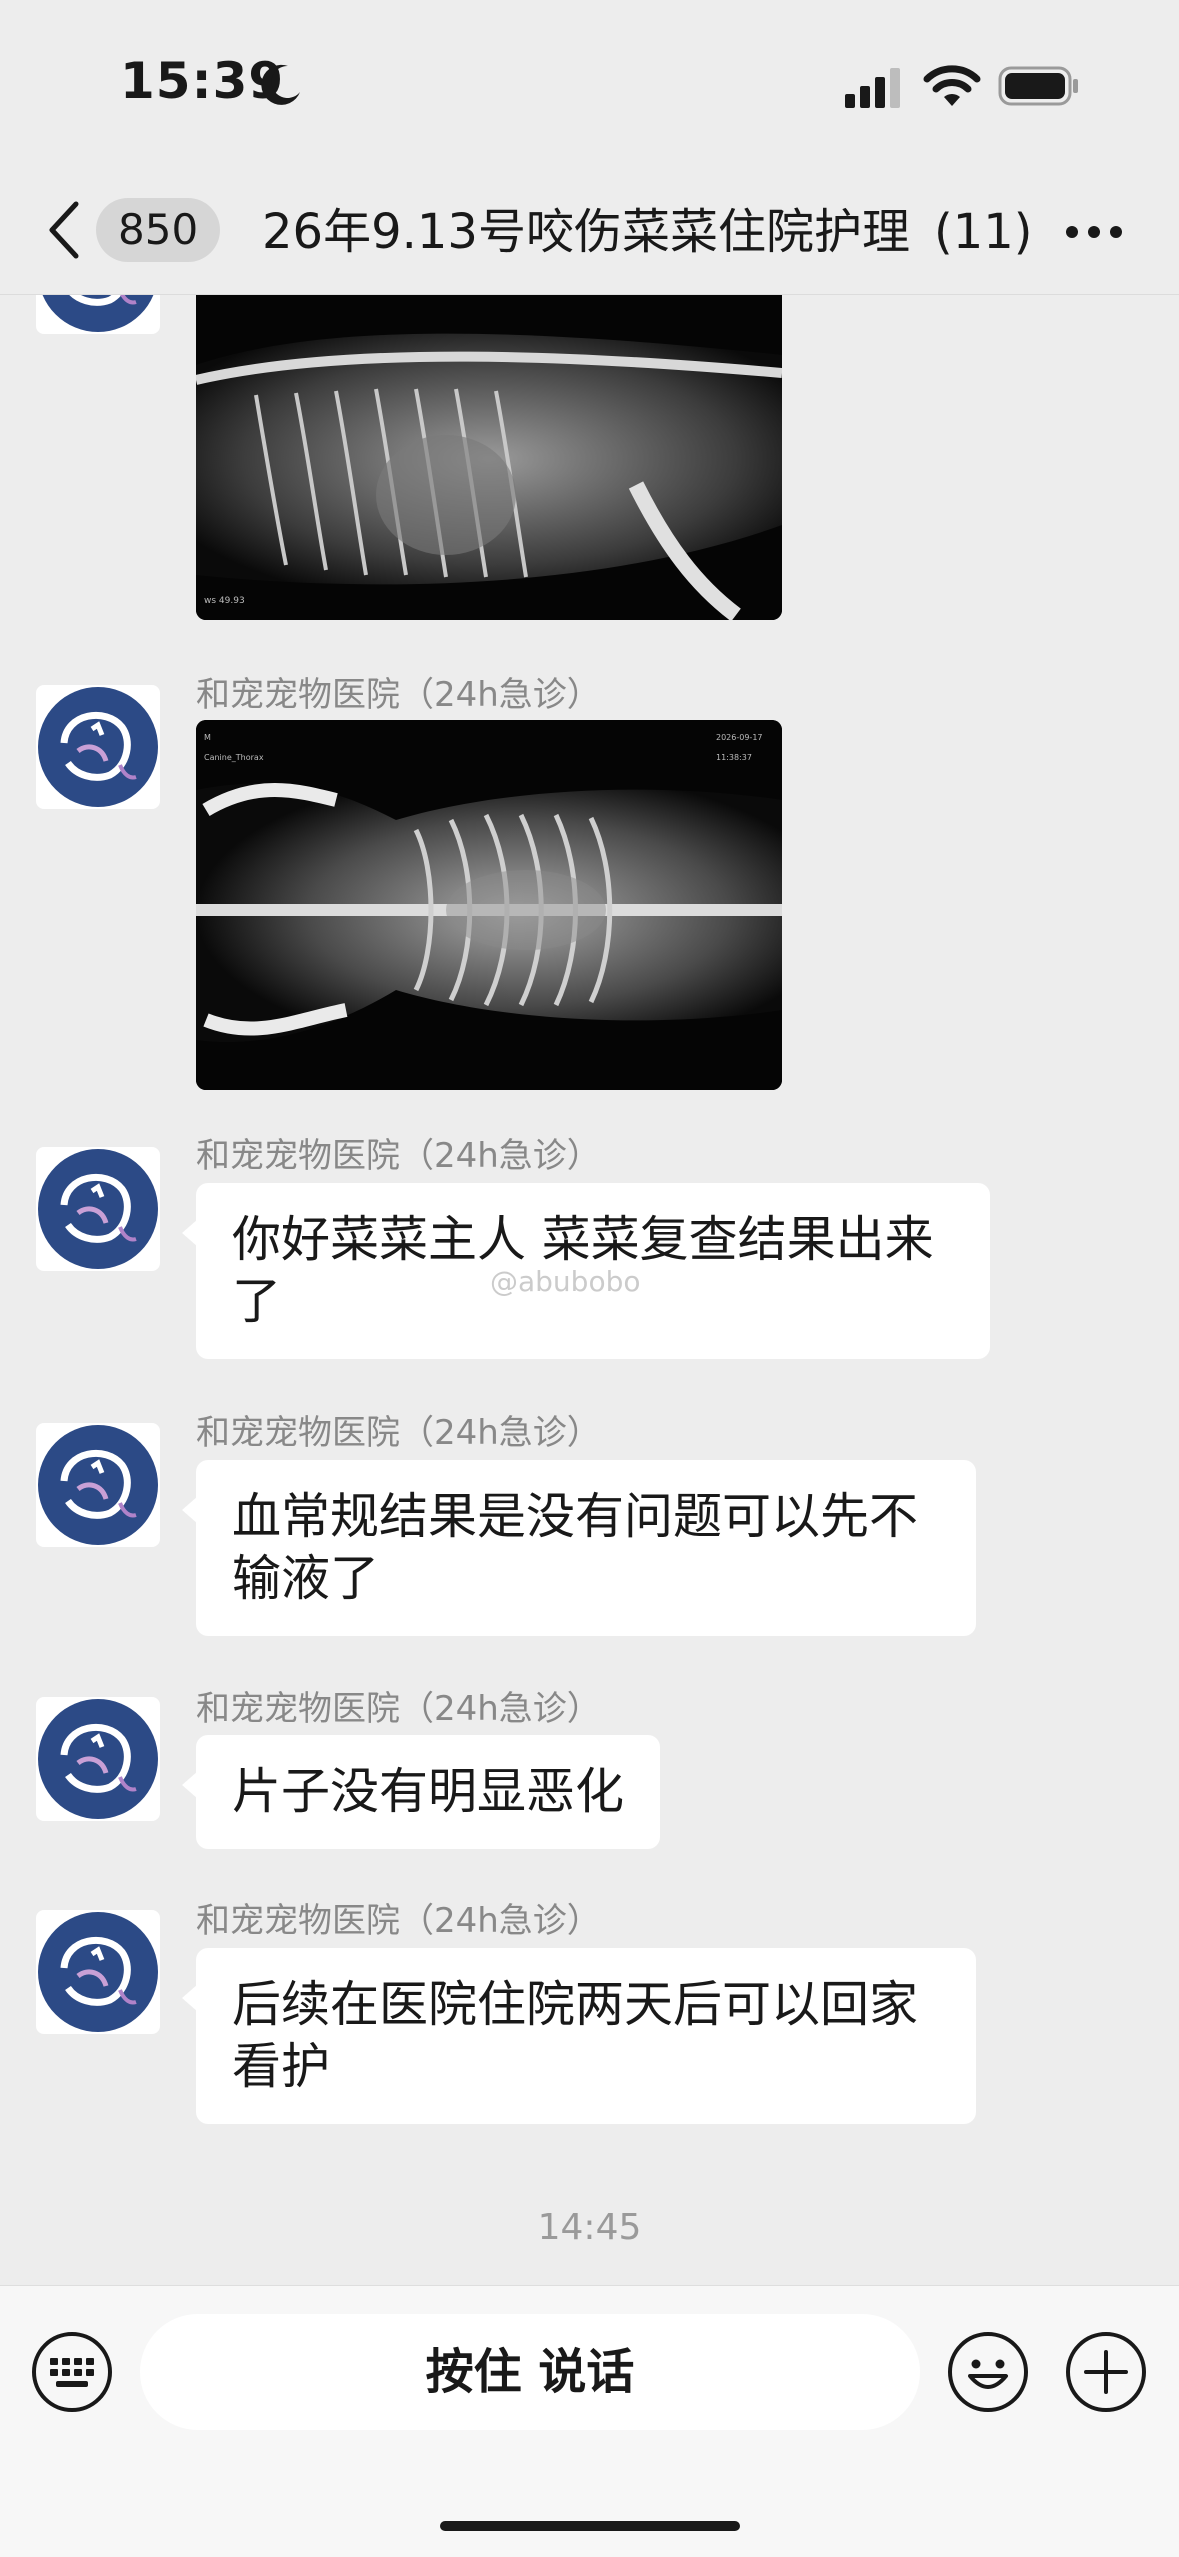  Describe the element at coordinates (739, 737) in the screenshot. I see `svg-text: 2026-09-17` at that location.